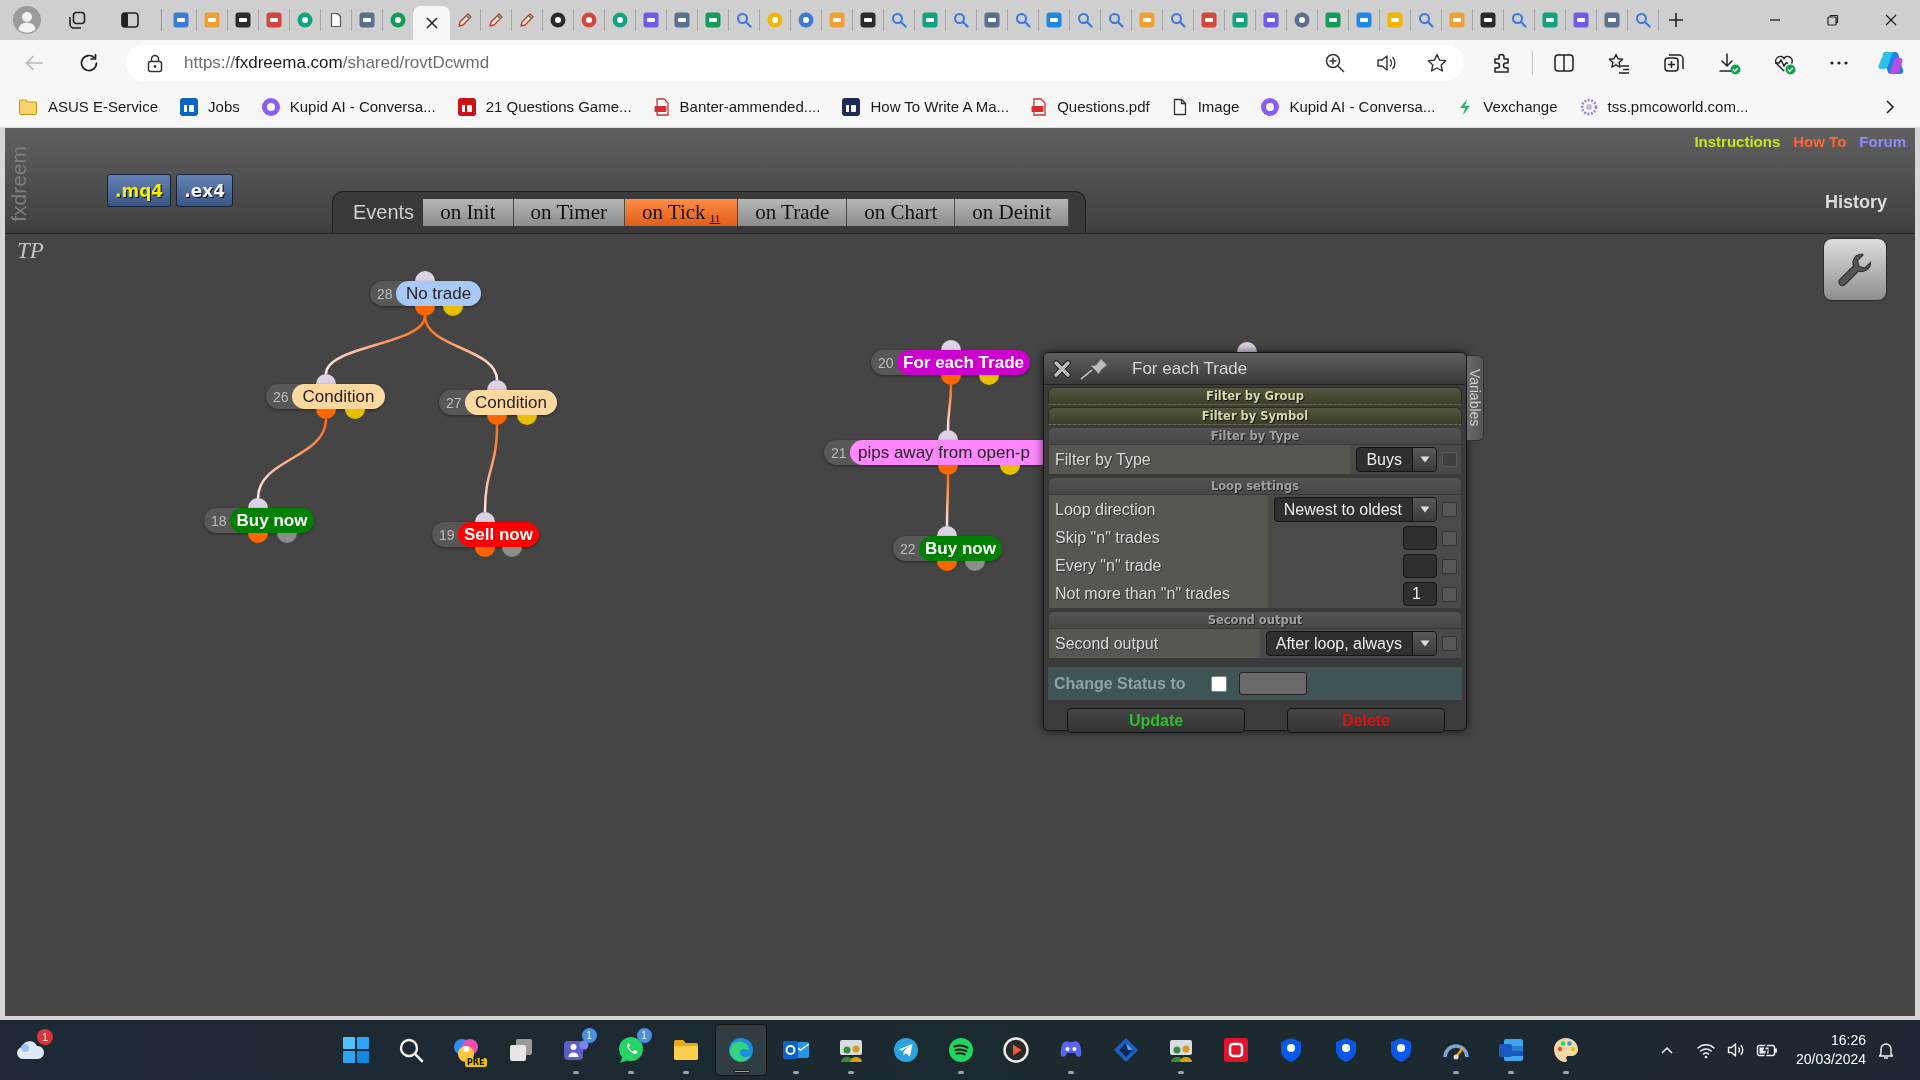 The width and height of the screenshot is (1920, 1080). What do you see at coordinates (1619, 63) in the screenshot?
I see `favorites-icon` at bounding box center [1619, 63].